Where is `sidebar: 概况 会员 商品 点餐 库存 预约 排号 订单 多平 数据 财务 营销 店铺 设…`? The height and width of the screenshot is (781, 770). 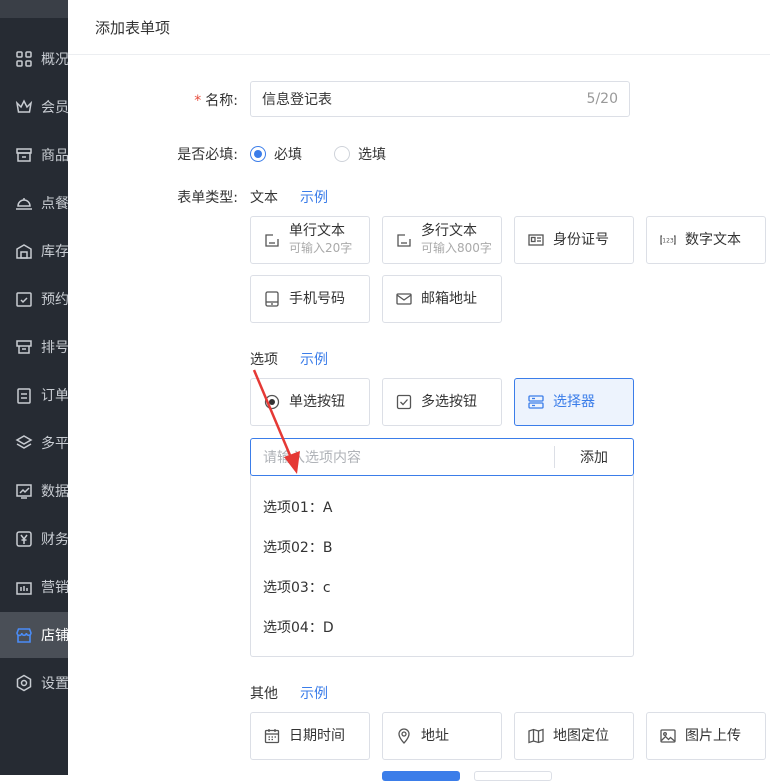 sidebar: 概况 会员 商品 点餐 库存 预约 排号 订单 多平 数据 财务 营销 店铺 设… is located at coordinates (34, 387).